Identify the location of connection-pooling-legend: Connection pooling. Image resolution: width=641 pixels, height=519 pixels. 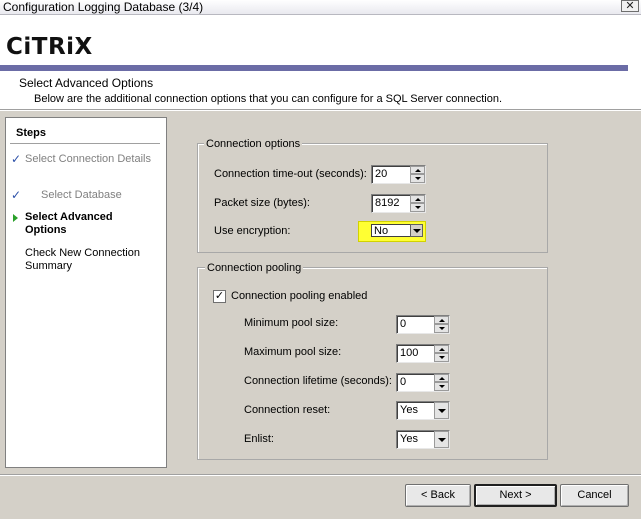
(254, 268).